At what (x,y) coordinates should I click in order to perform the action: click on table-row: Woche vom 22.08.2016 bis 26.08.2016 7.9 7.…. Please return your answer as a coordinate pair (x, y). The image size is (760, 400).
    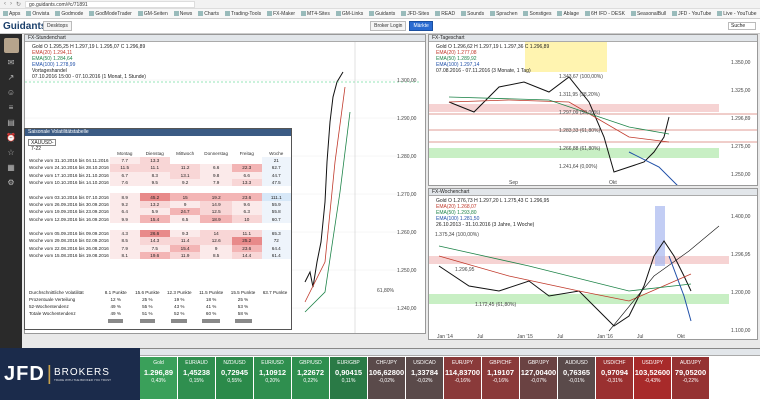
    Looking at the image, I should click on (159, 248).